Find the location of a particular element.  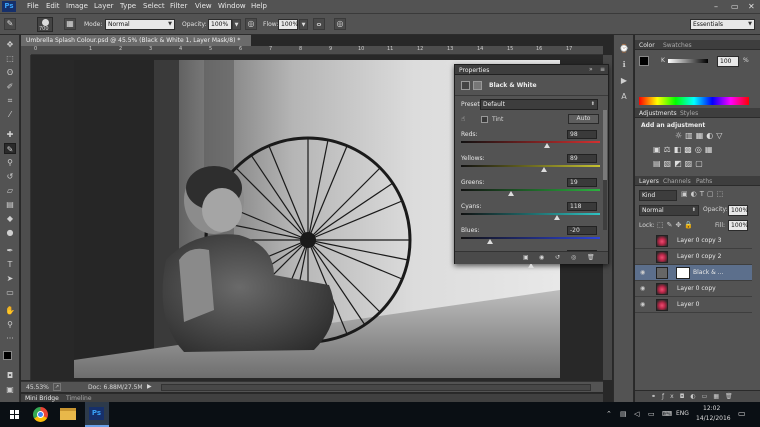

shape-tool-icon: ▭ is located at coordinates (10, 292).